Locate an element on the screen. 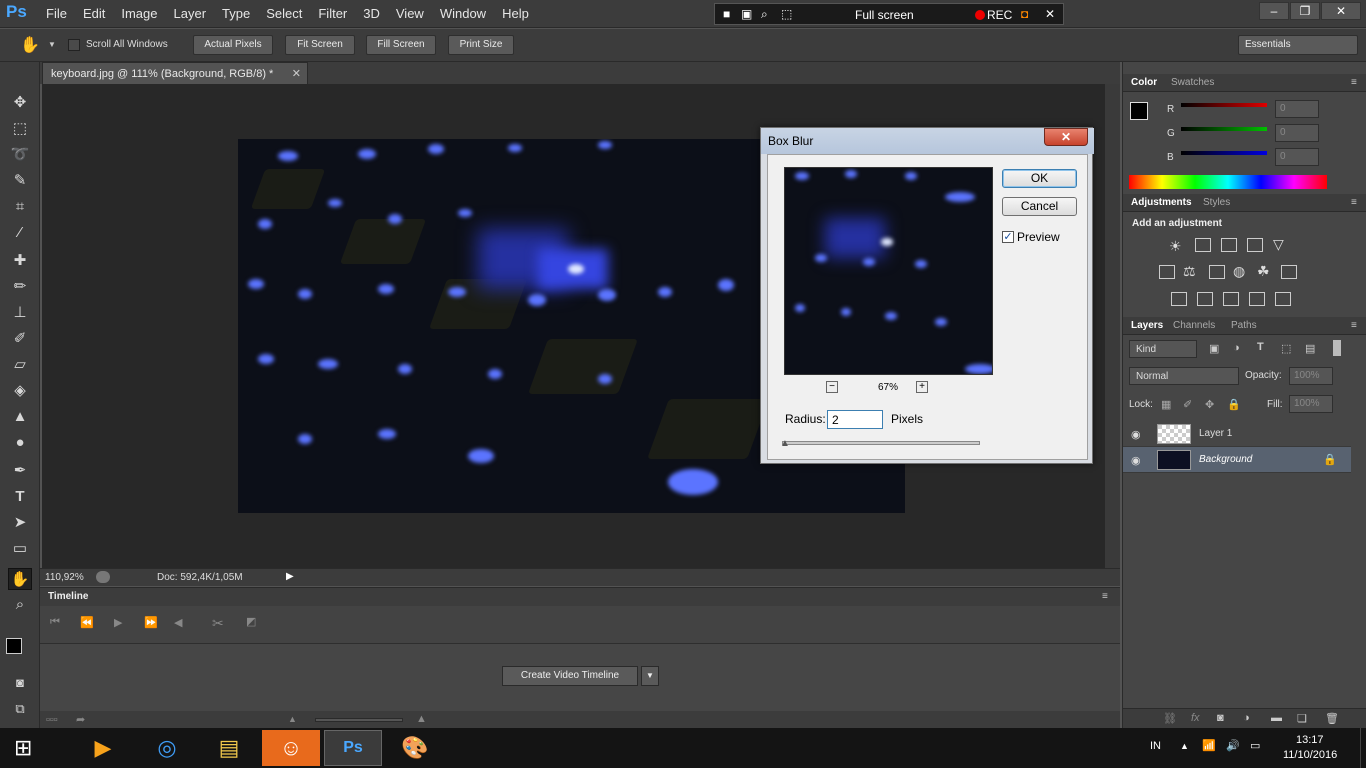  new-group-icon: ▬ is located at coordinates (1276, 718).